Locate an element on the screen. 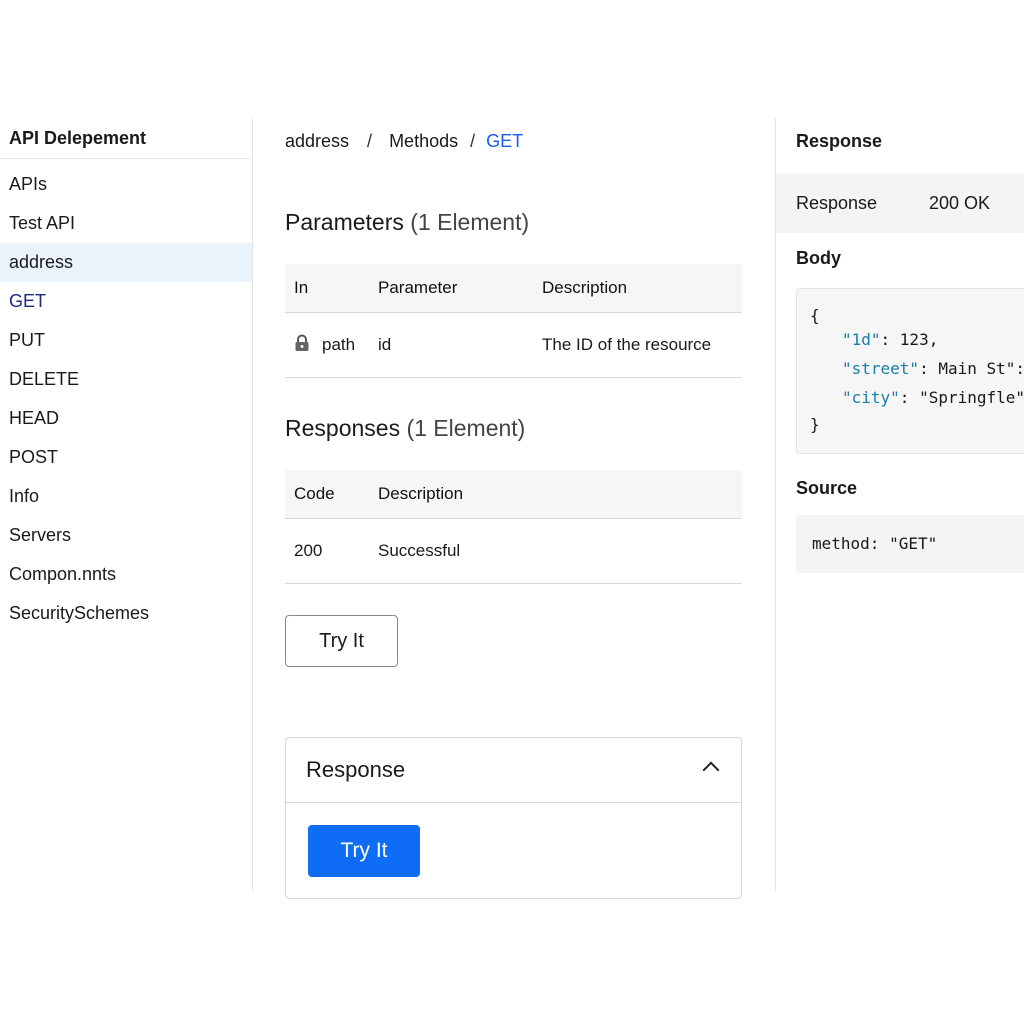 The width and height of the screenshot is (1024, 1024). breadcrumb: address / Methods / GET is located at coordinates (513, 141).